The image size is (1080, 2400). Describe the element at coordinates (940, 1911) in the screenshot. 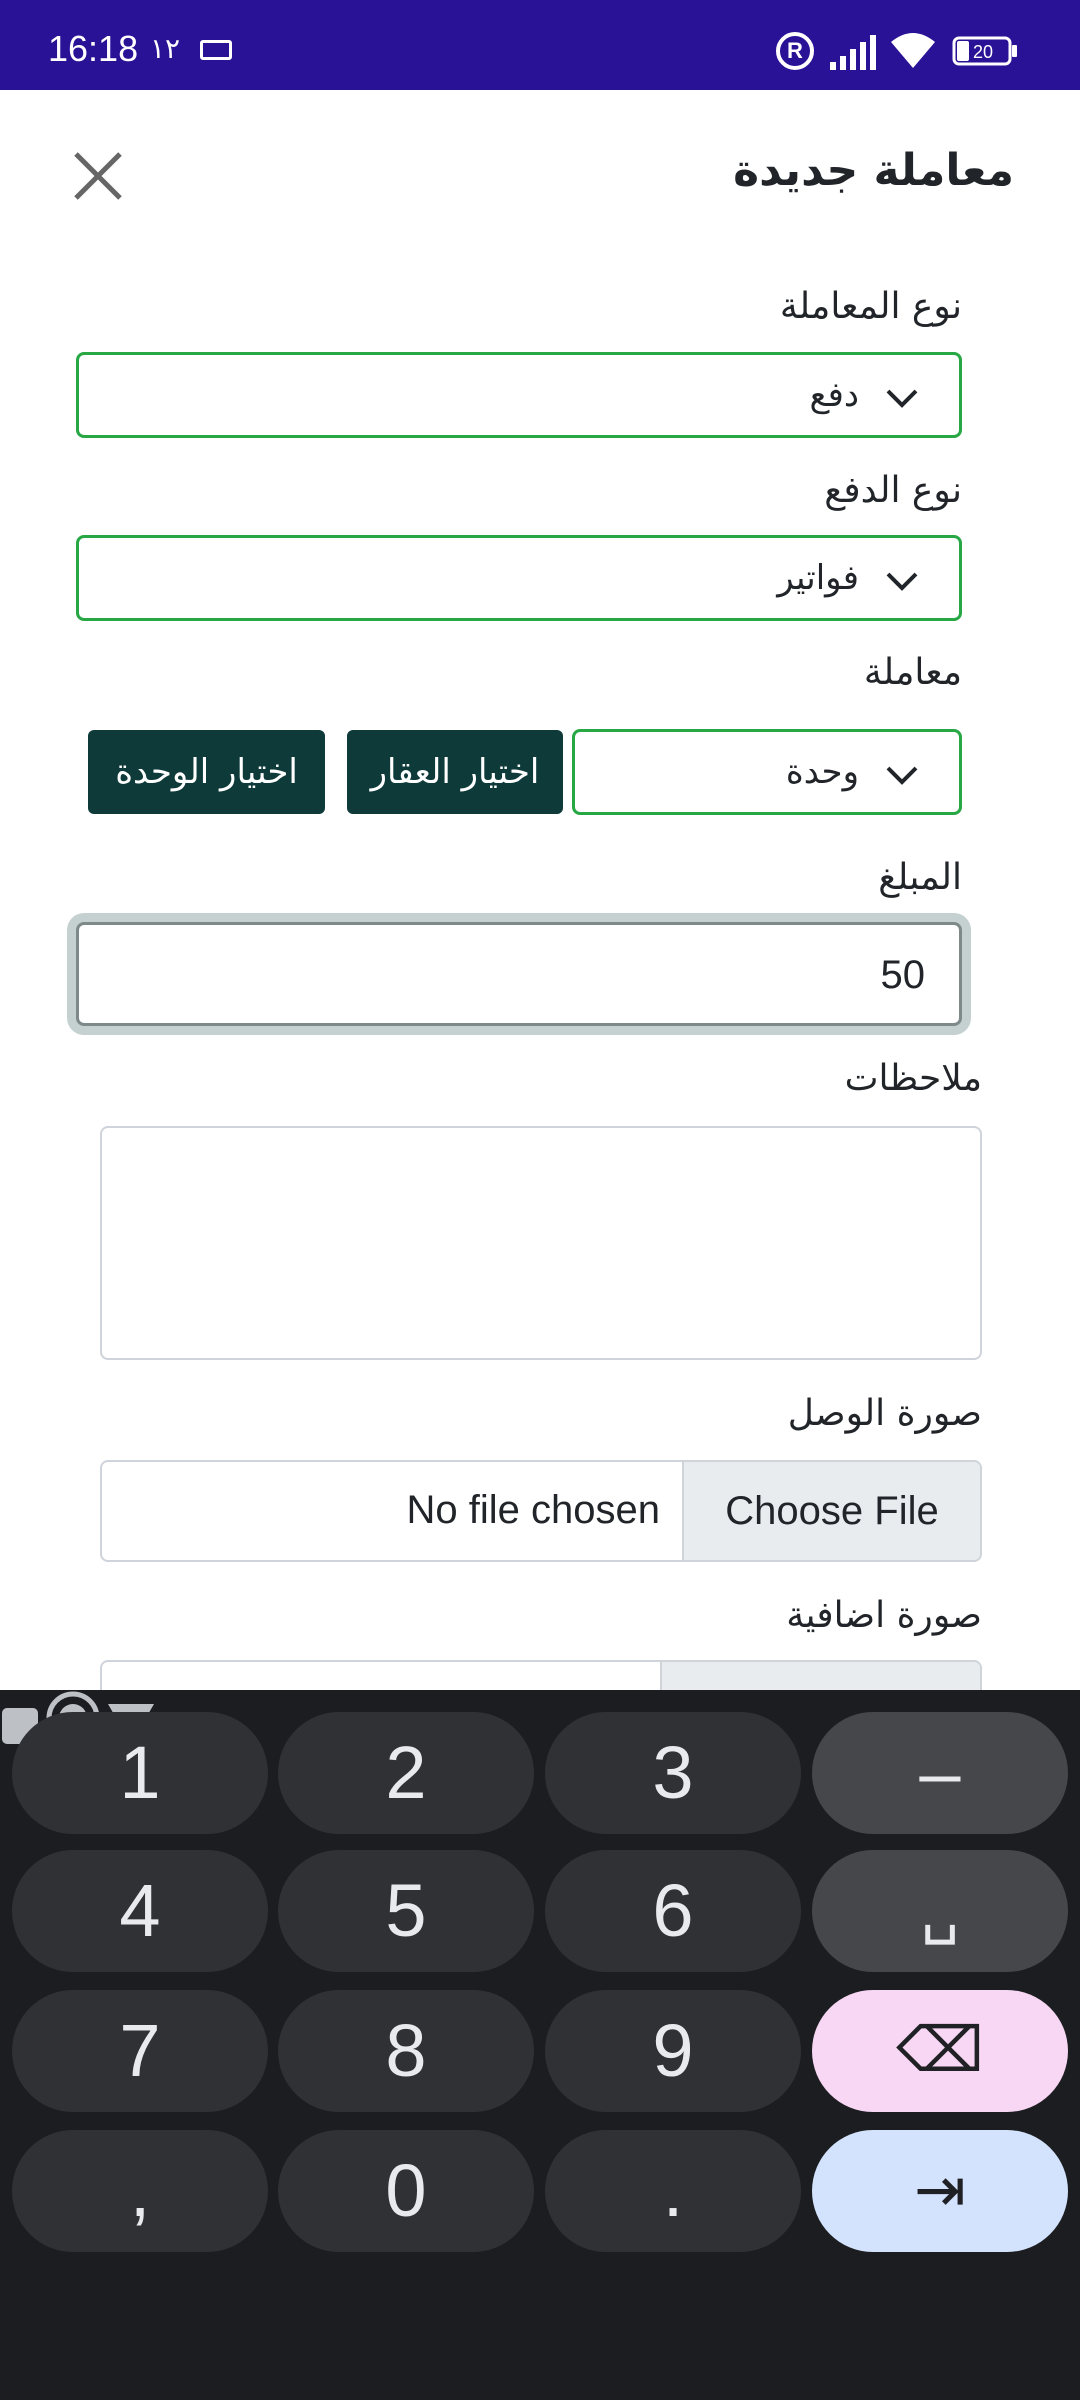

I see `key-space: ␣` at that location.